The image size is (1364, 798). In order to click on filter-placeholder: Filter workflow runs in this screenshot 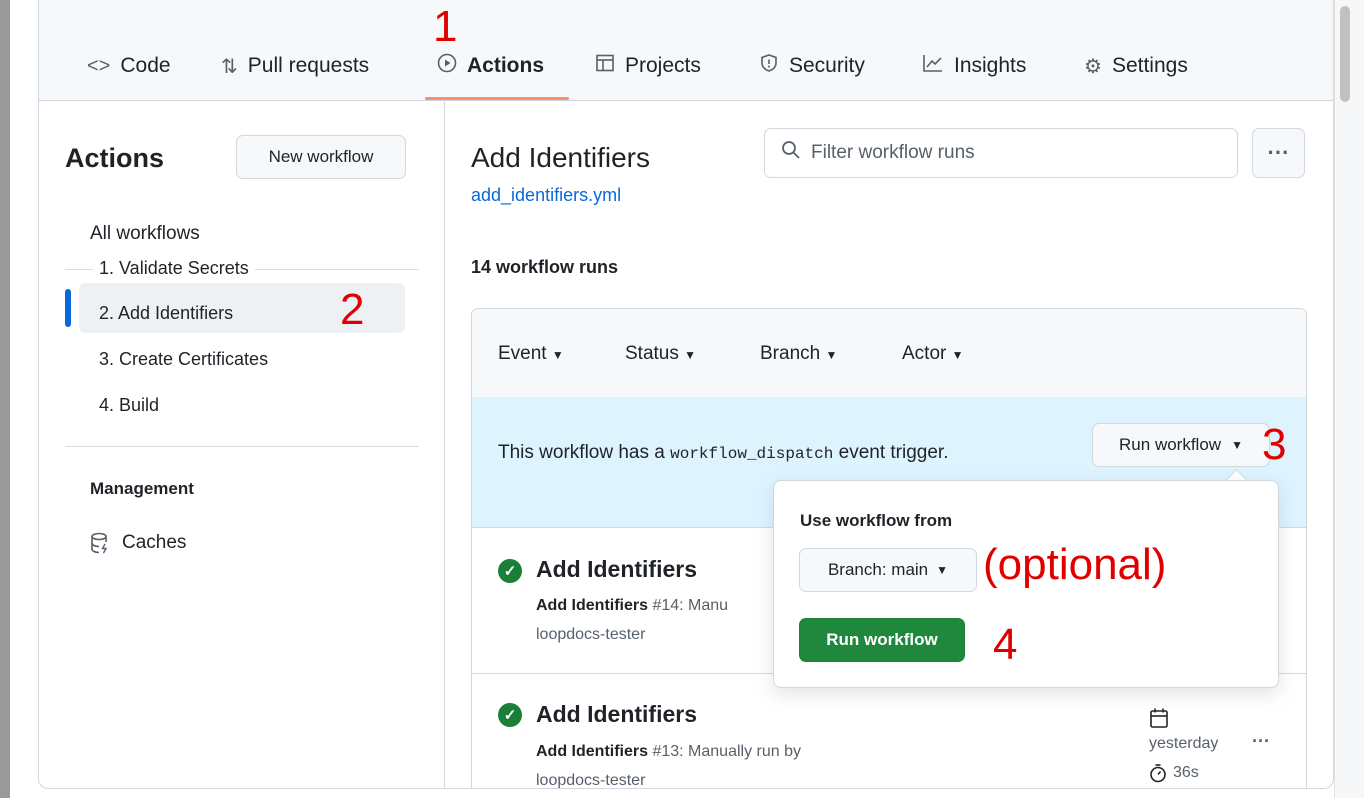, I will do `click(893, 152)`.